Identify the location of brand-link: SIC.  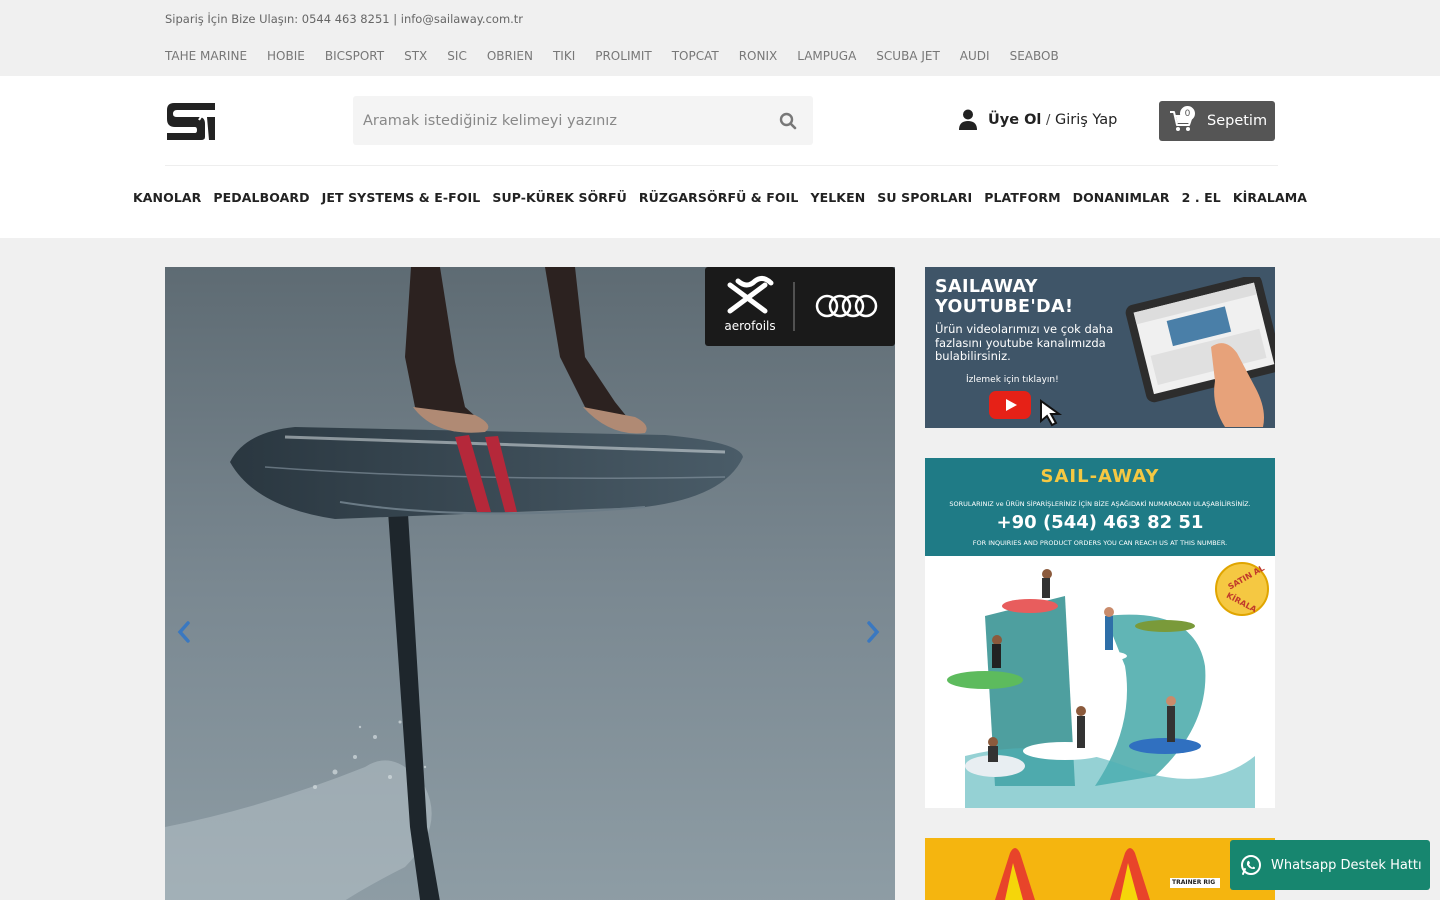
(457, 56).